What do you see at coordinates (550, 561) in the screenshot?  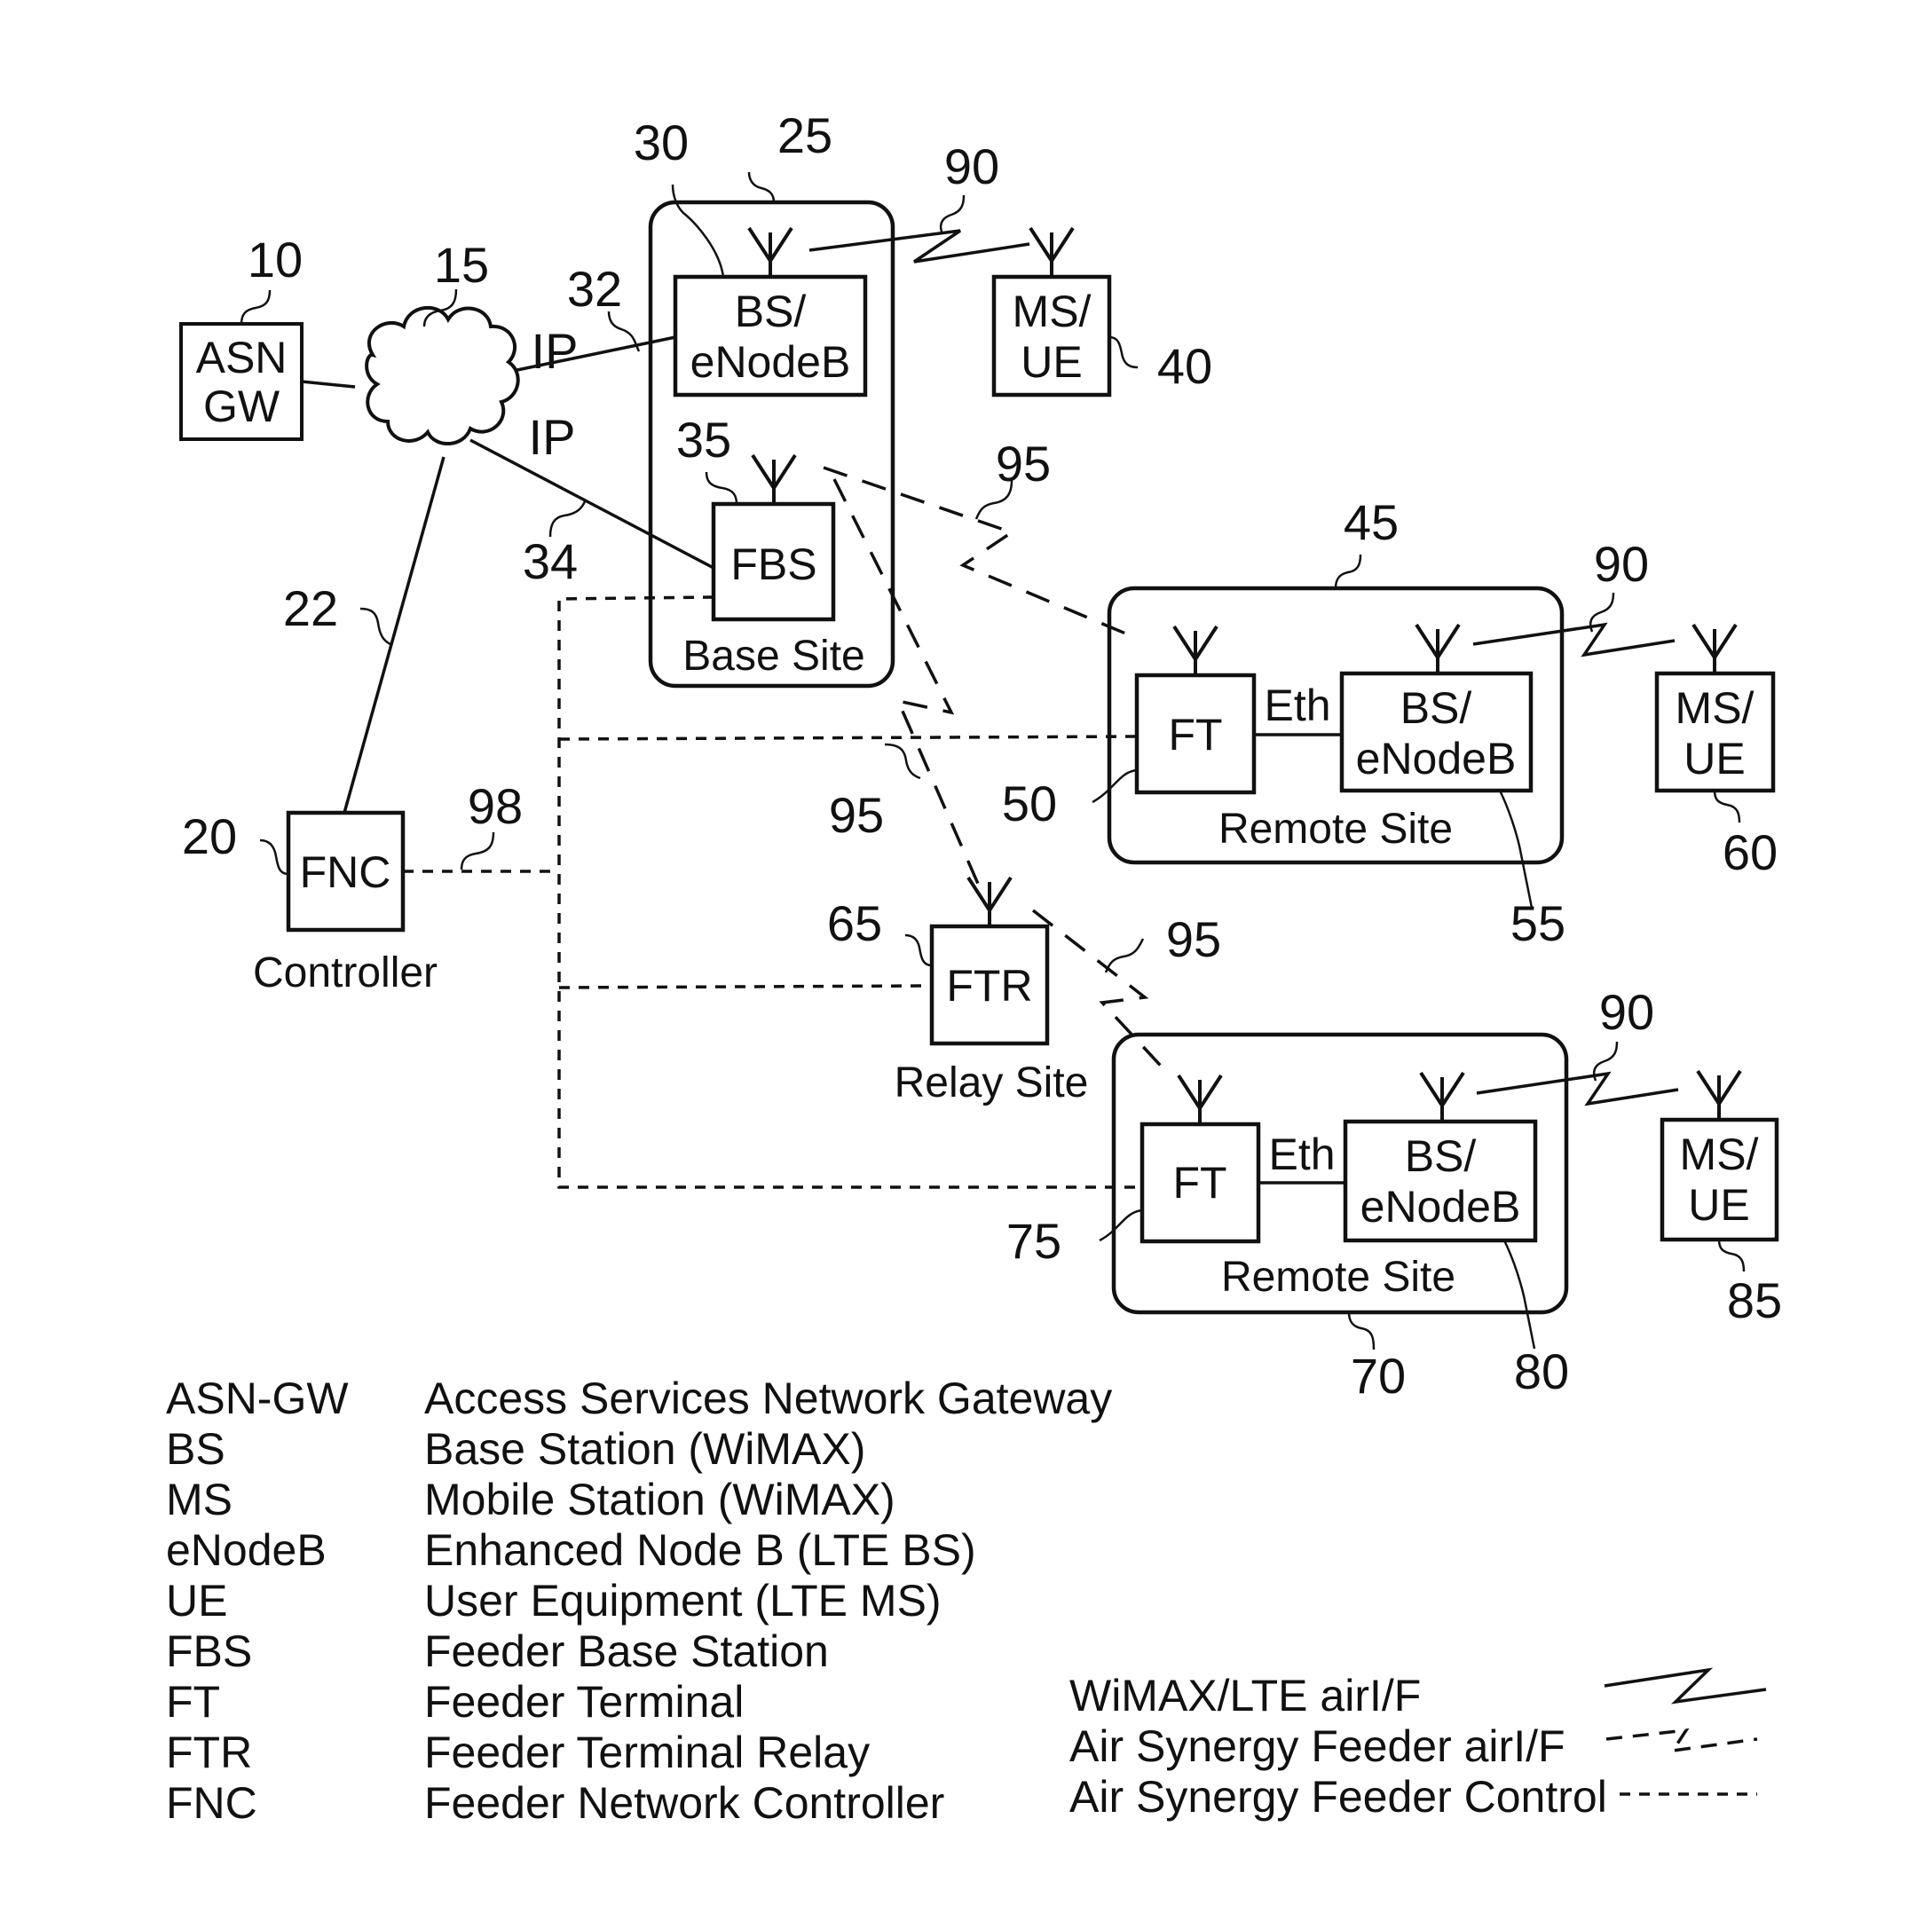 I see `ref-34: 34` at bounding box center [550, 561].